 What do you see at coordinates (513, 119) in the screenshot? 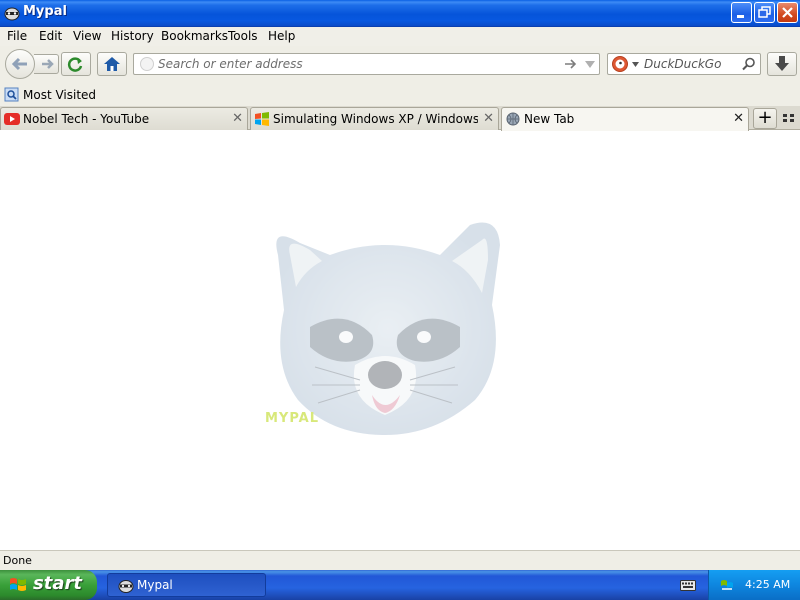
I see `globe-icon` at bounding box center [513, 119].